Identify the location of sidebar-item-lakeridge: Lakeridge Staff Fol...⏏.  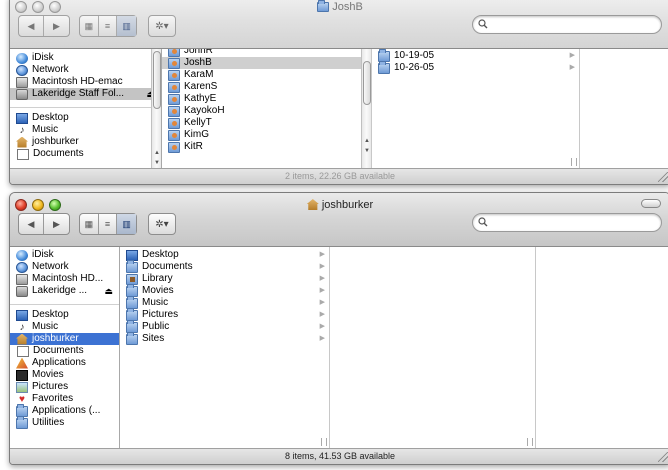
(85, 94).